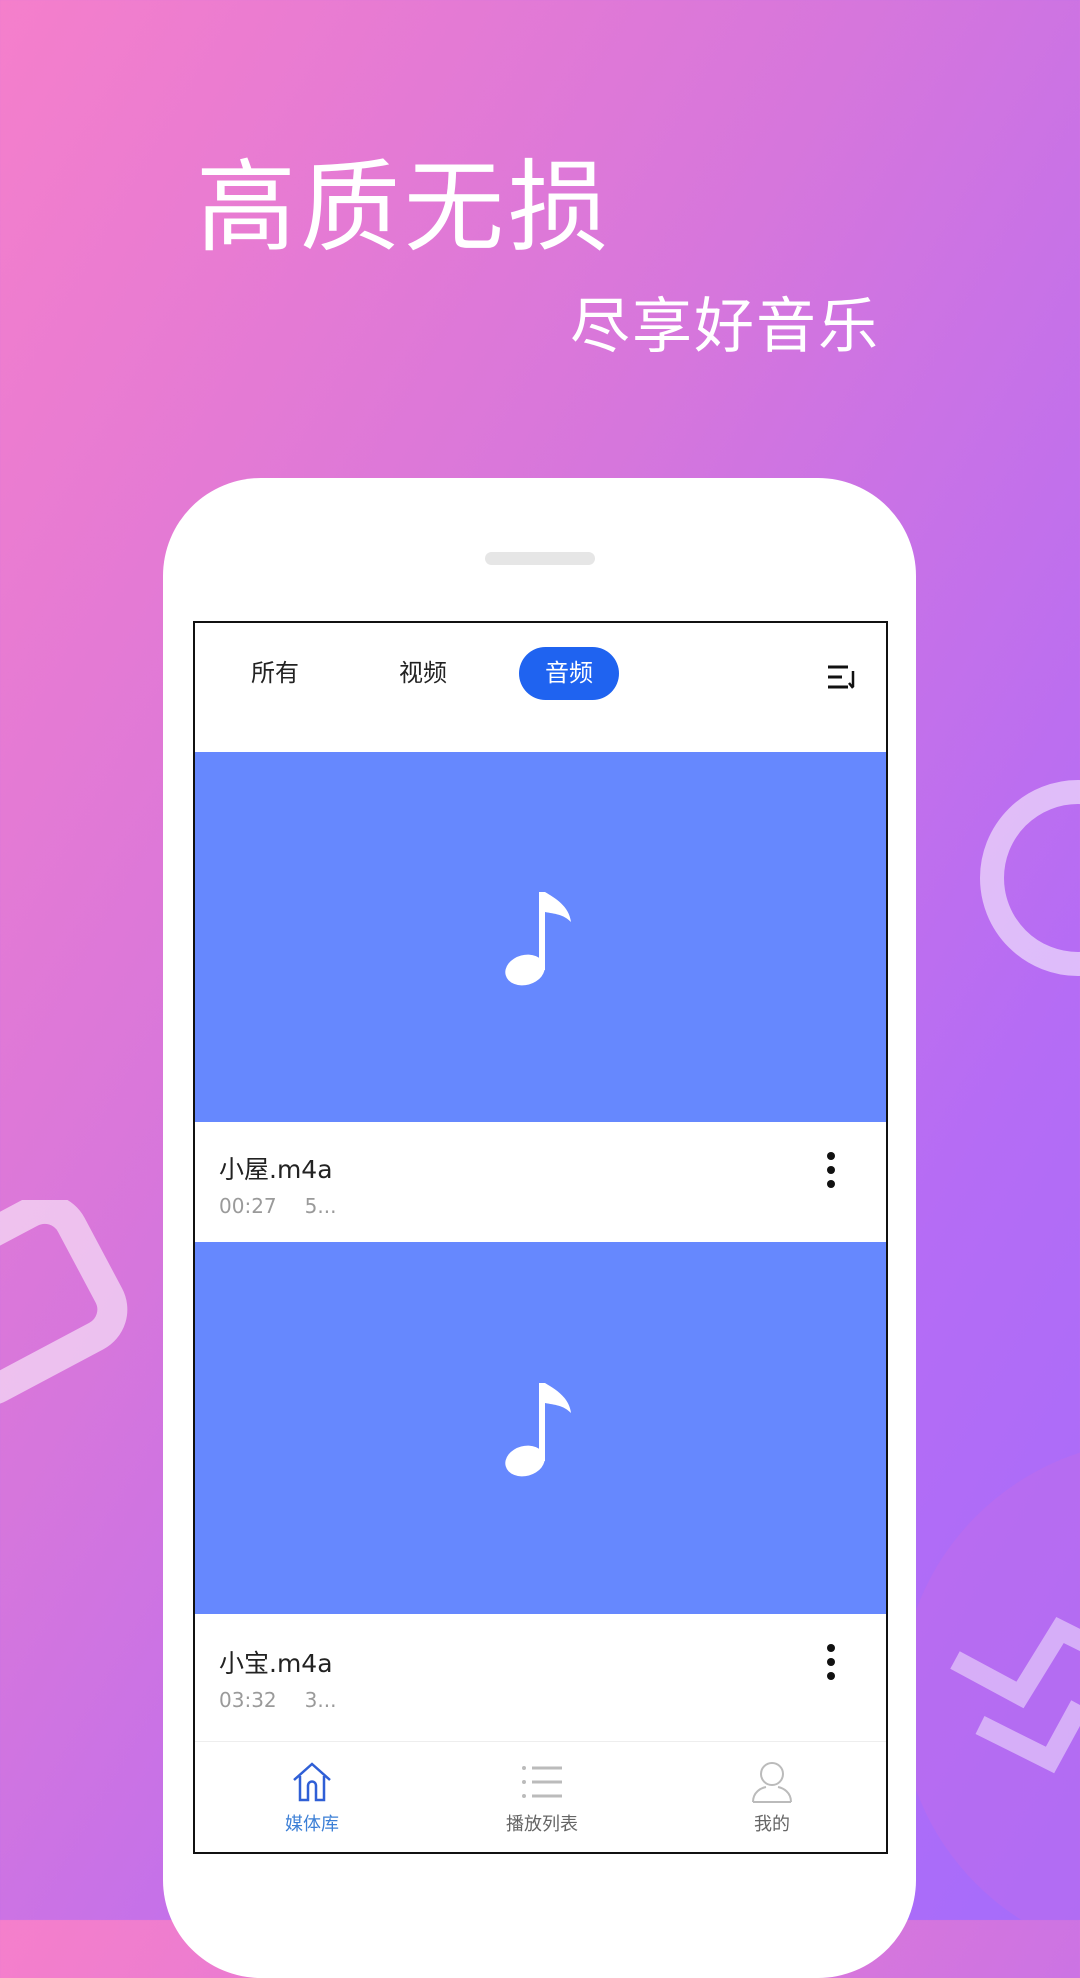 This screenshot has width=1080, height=1978. Describe the element at coordinates (1015, 1695) in the screenshot. I see `zigzag-decoration` at that location.